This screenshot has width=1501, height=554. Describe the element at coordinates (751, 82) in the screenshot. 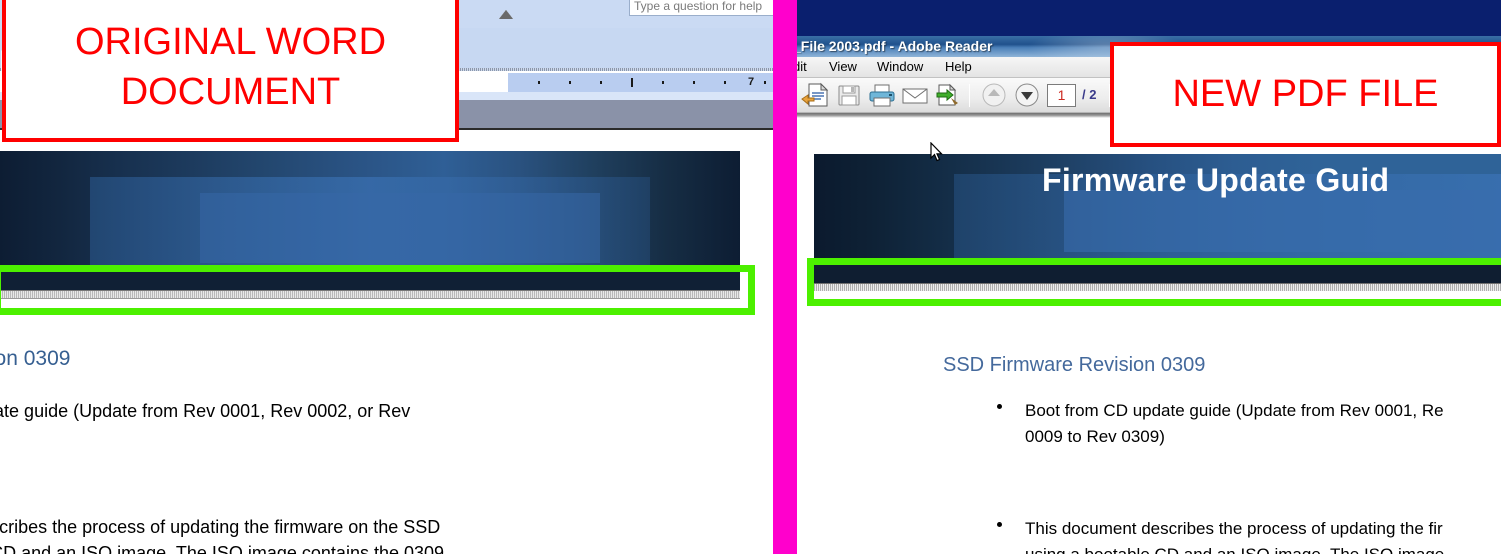

I see `ruler-label-7: 7` at that location.